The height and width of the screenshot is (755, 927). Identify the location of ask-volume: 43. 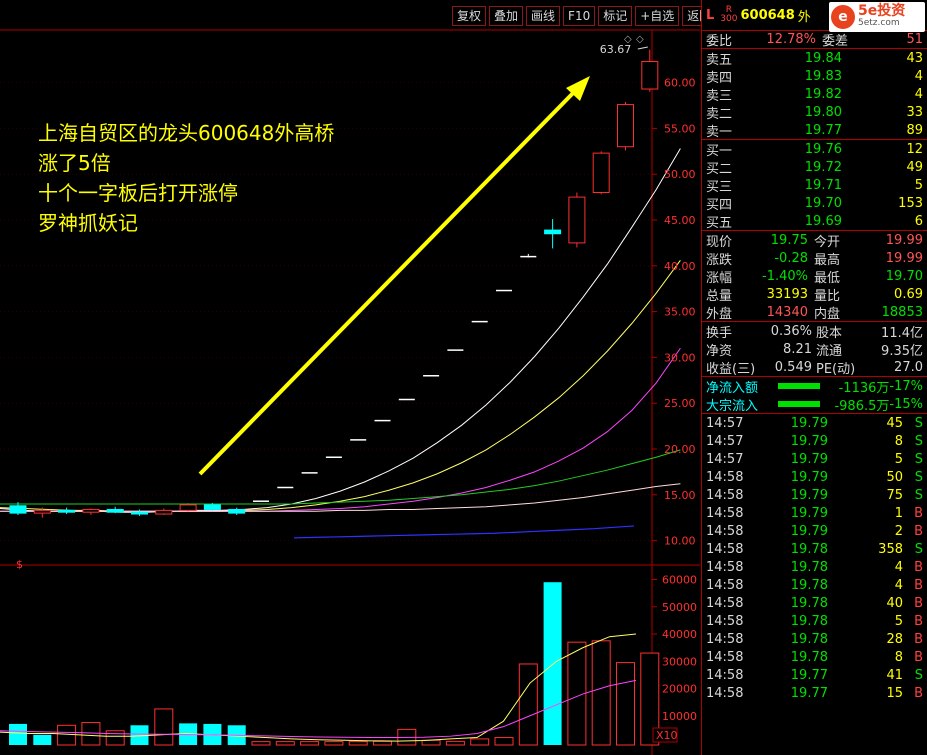
(914, 58).